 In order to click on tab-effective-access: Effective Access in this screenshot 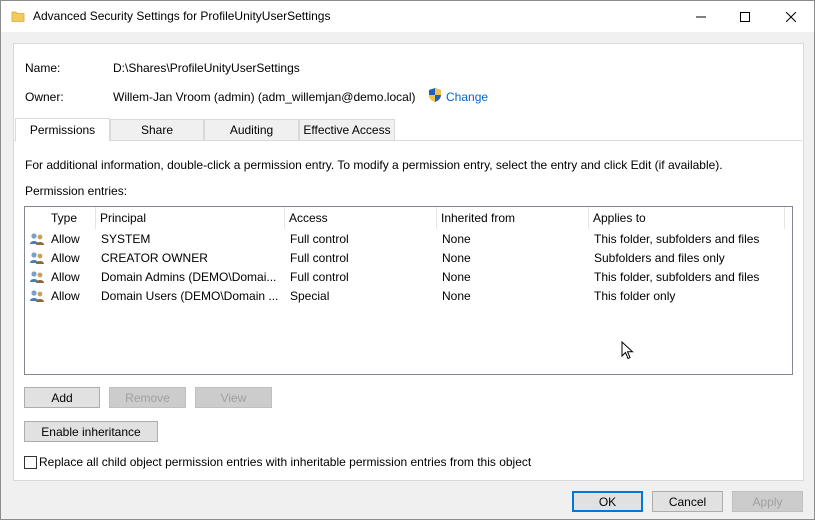, I will do `click(347, 129)`.